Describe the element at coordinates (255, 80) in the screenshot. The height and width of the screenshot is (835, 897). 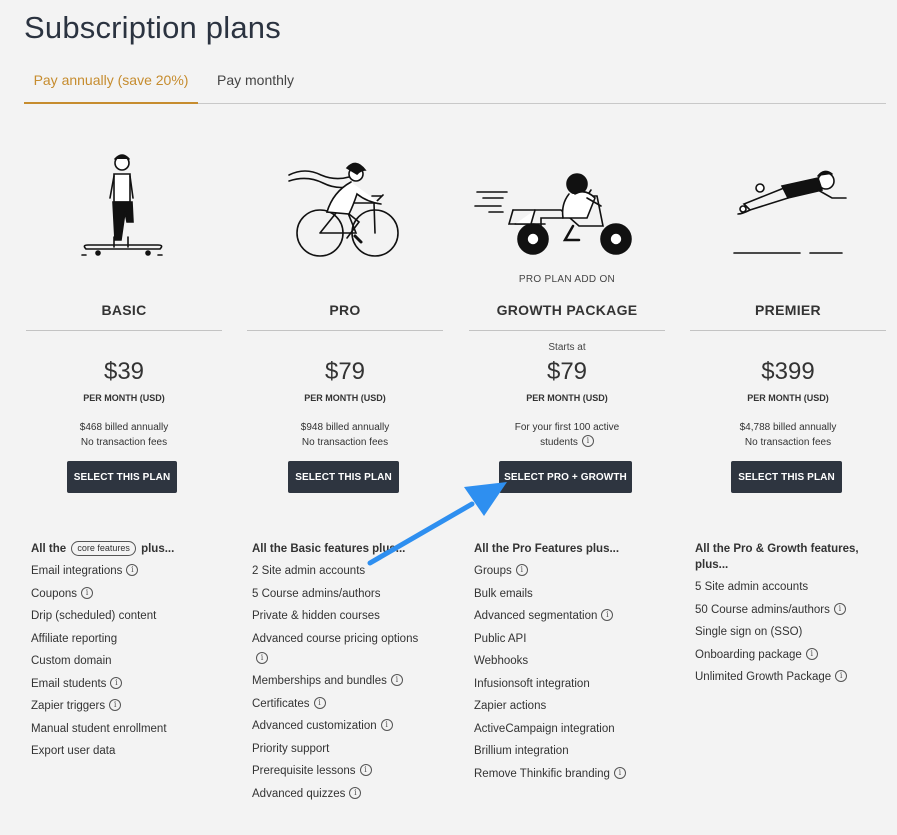
I see `tab-pay-monthly: Pay monthly` at that location.